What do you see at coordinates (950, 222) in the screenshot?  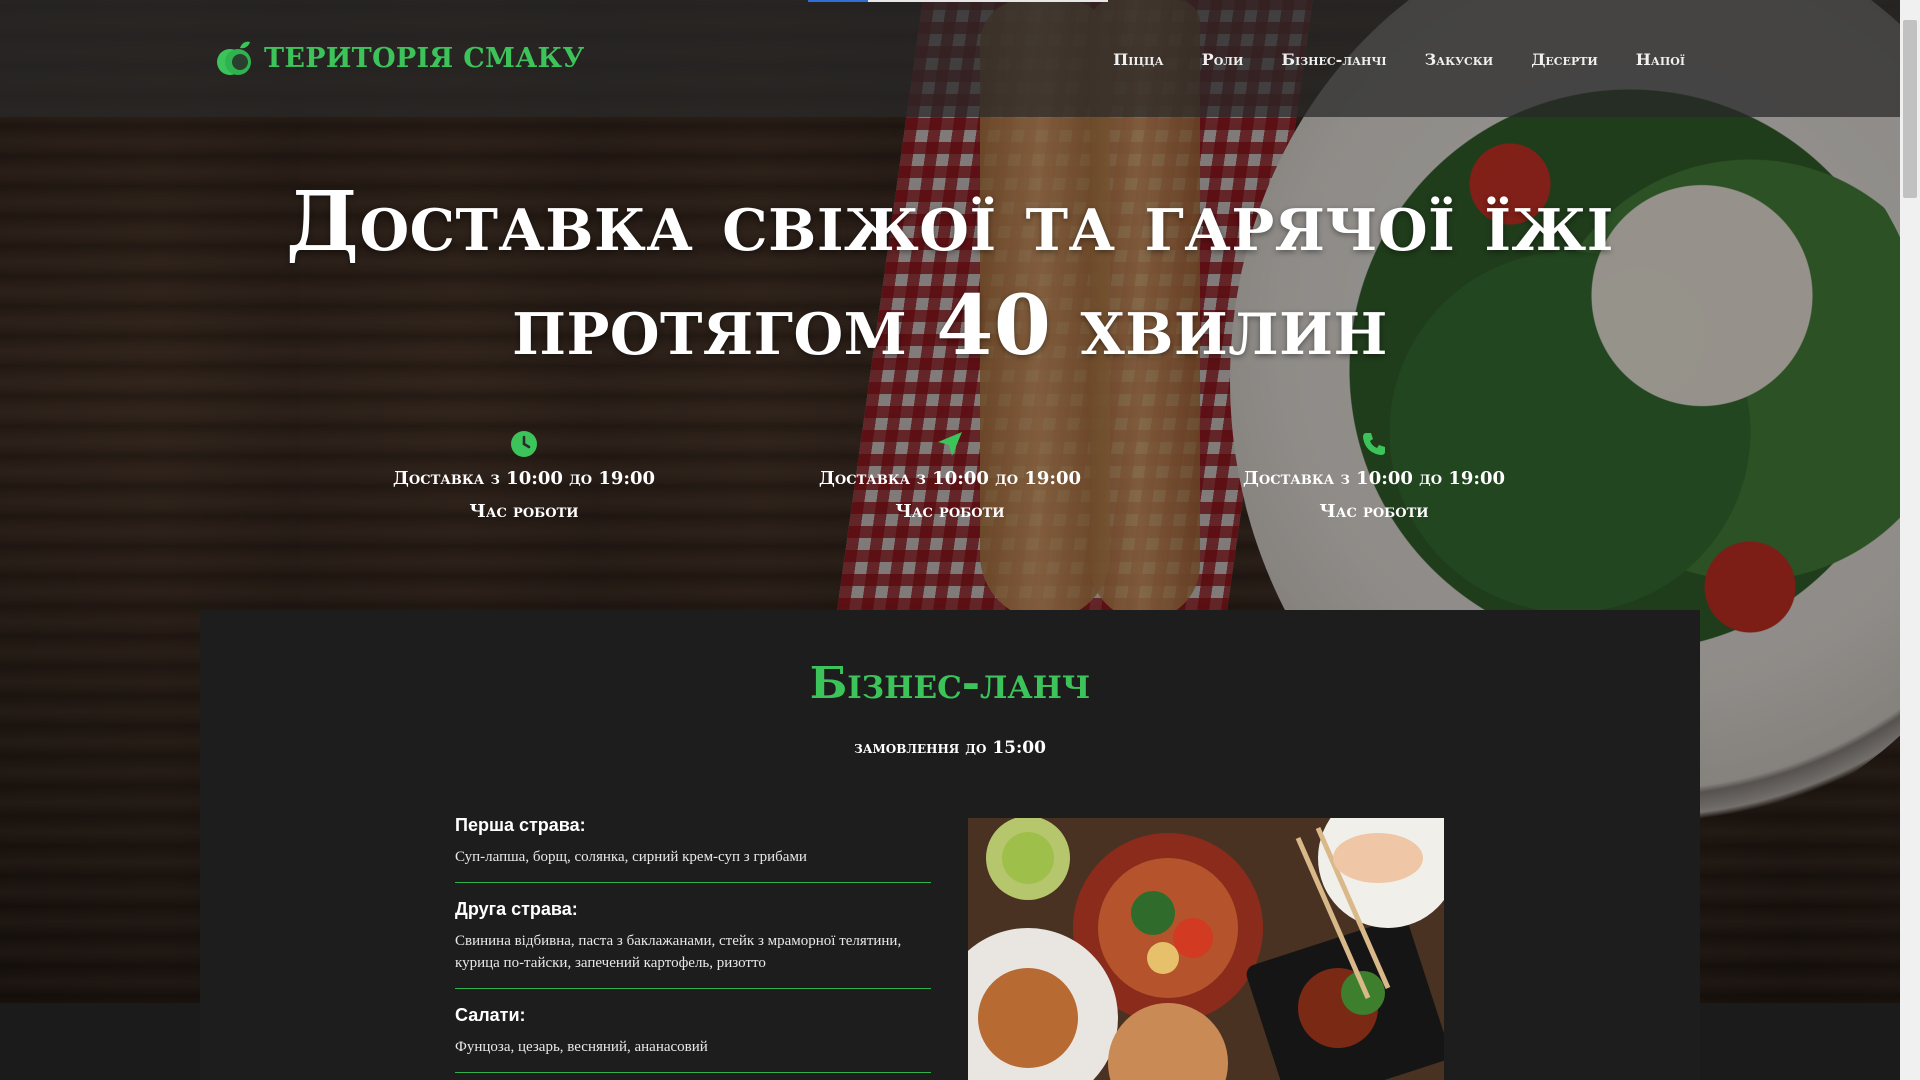 I see `hero-title-line1: Доставка свіжої та гарячої їжі` at bounding box center [950, 222].